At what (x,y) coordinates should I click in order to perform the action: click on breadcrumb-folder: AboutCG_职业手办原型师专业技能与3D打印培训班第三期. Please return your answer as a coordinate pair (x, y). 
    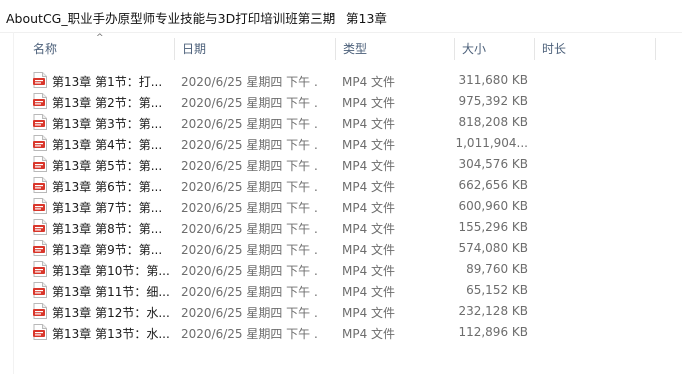
    Looking at the image, I should click on (170, 17).